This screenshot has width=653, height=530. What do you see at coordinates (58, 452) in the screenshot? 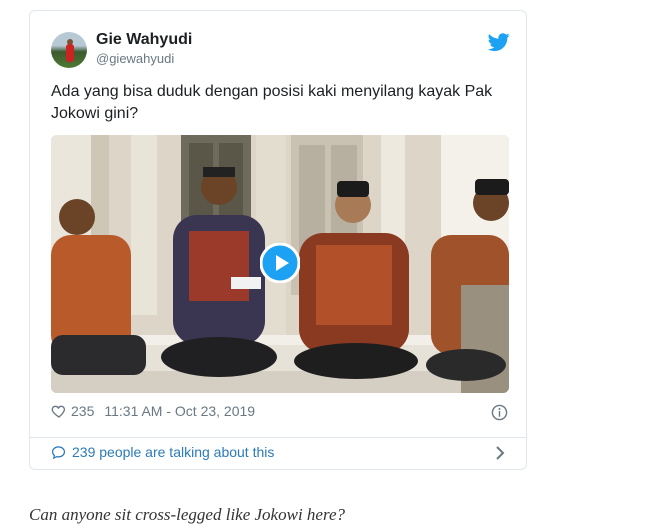
I see `speech-bubble-icon` at bounding box center [58, 452].